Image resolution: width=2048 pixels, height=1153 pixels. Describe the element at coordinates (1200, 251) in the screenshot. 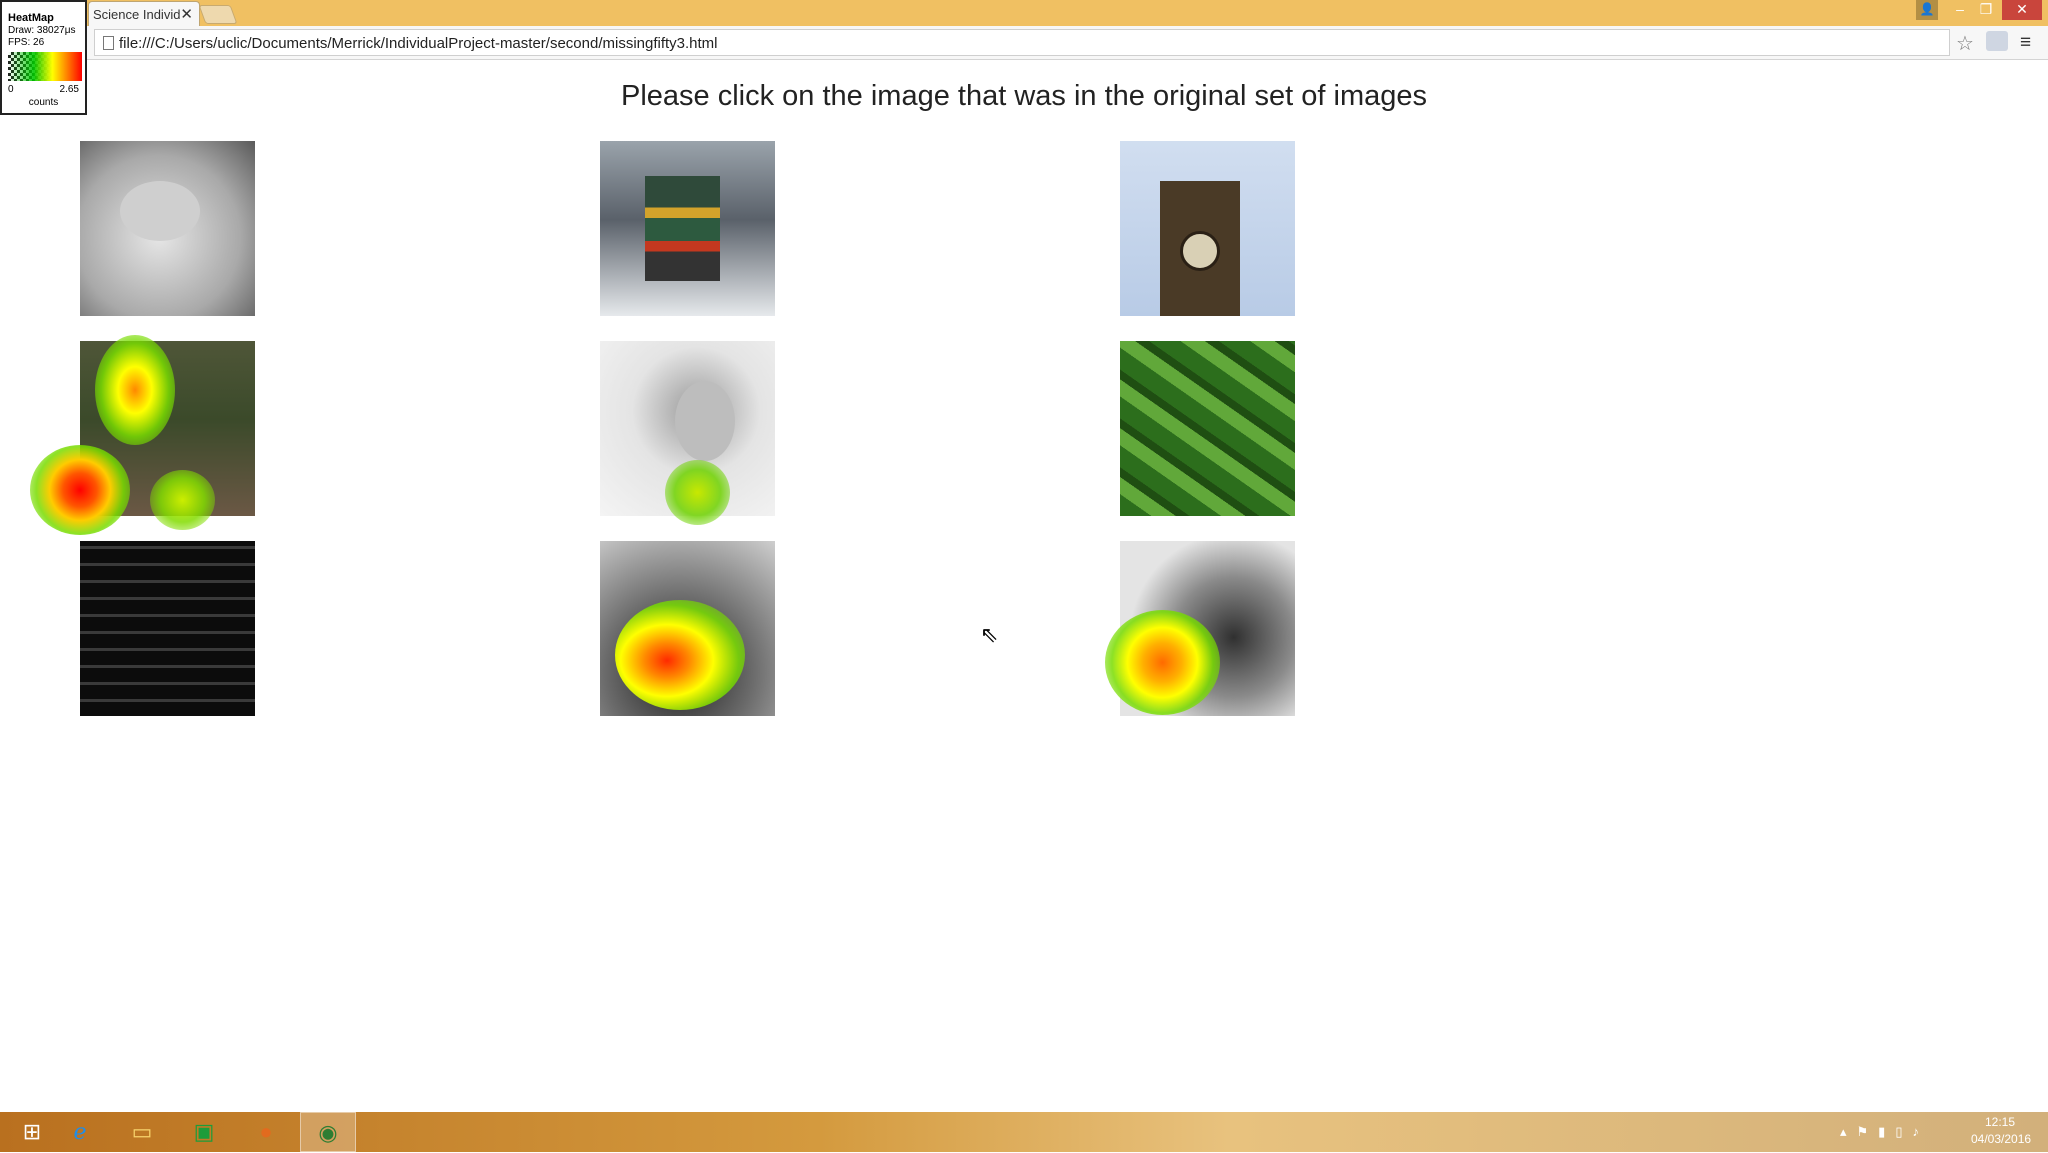

I see `clock-face-shape` at that location.